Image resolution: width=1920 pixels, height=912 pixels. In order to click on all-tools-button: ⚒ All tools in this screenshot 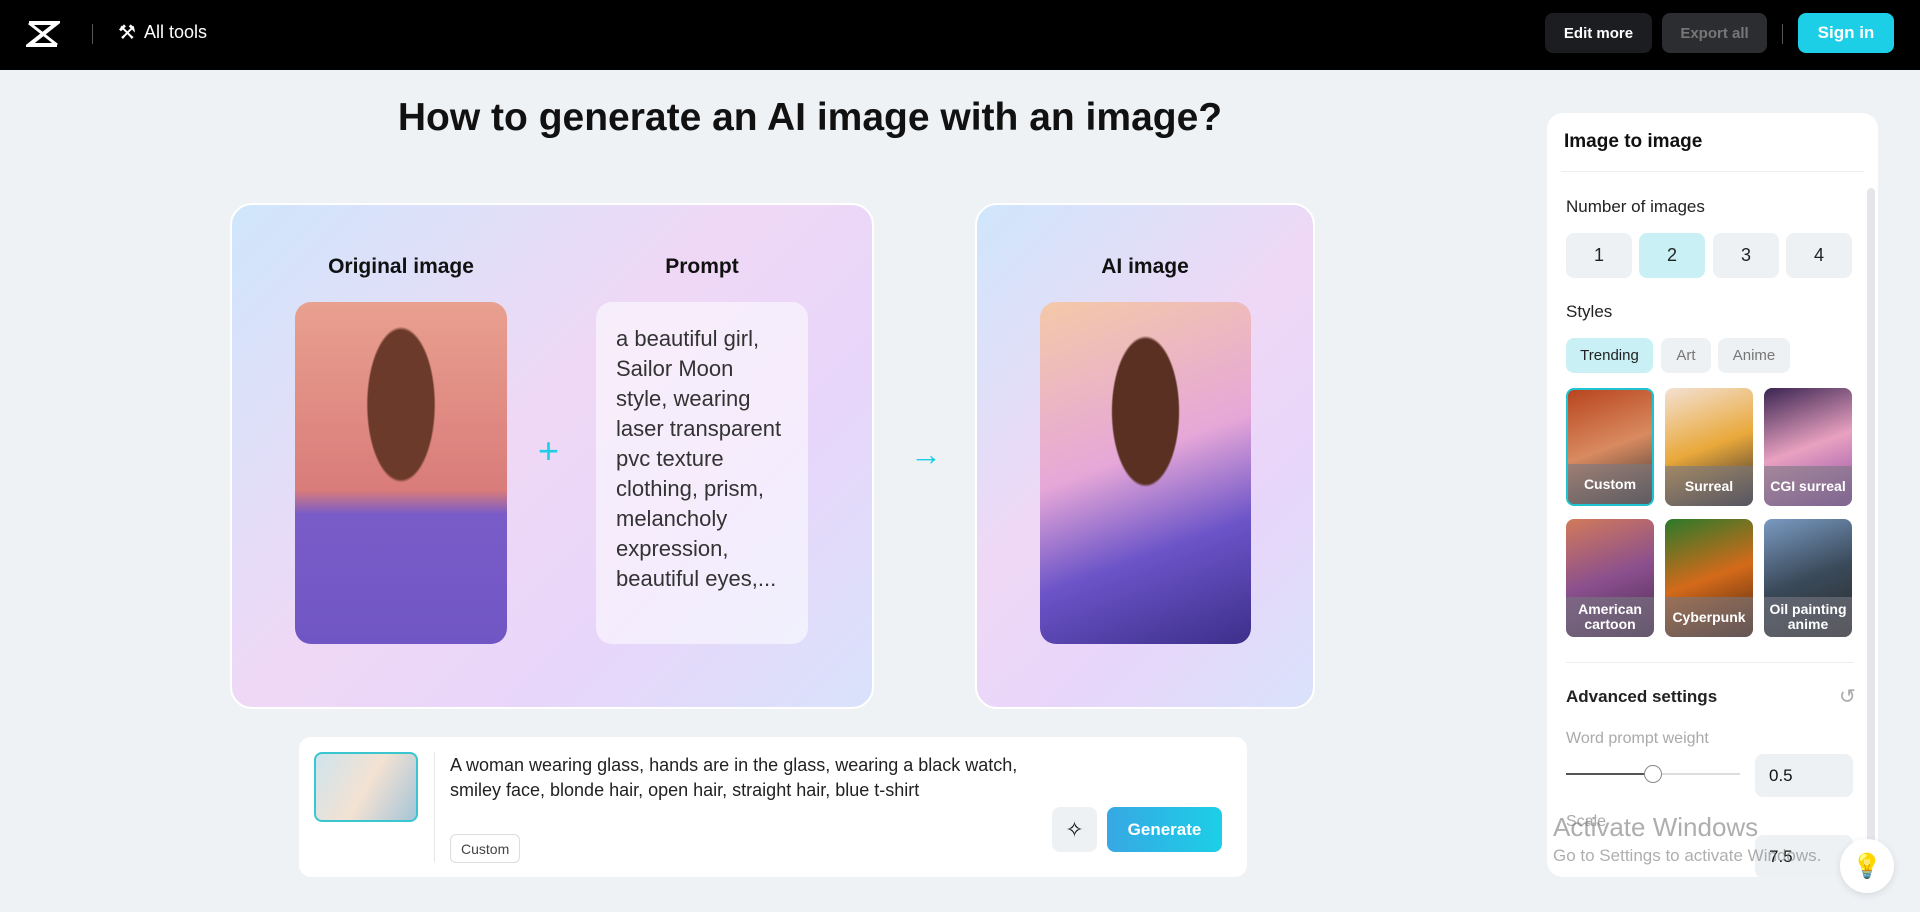, I will do `click(162, 32)`.